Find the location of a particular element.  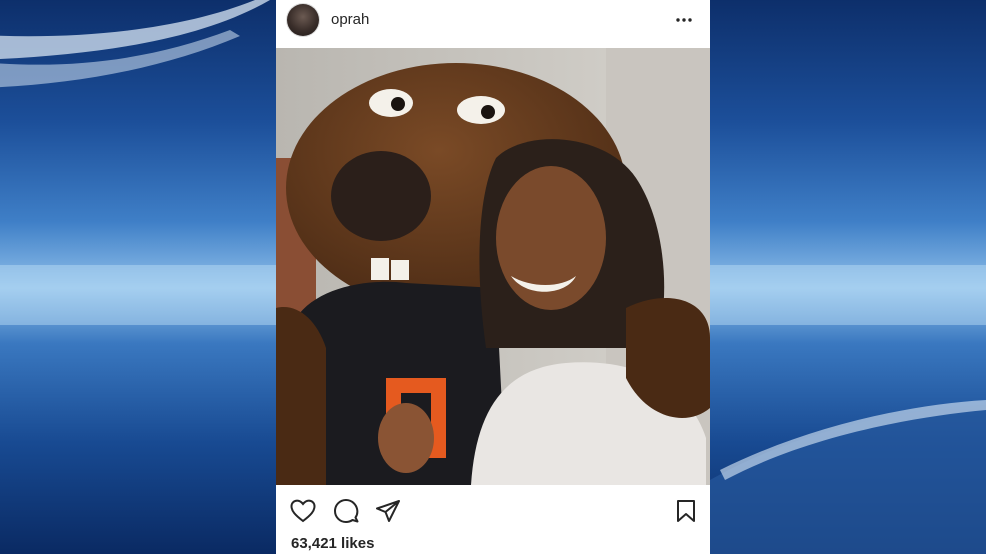

share-button is located at coordinates (388, 511).